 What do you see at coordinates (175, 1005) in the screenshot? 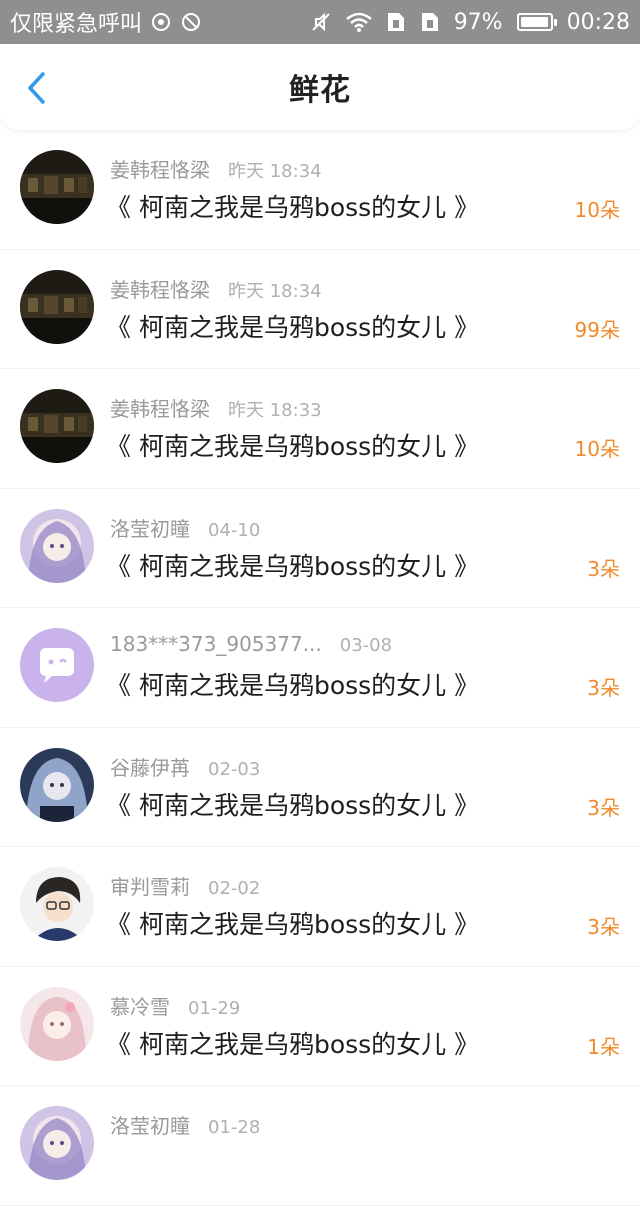
I see `item-meta: 慕冷雪 01-29` at bounding box center [175, 1005].